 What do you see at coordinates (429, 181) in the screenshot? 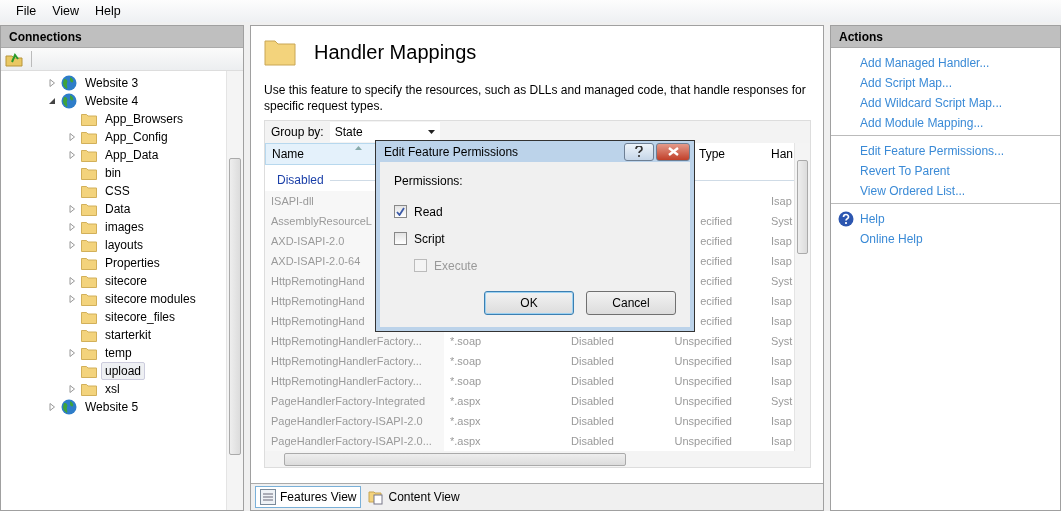
I see `permissions-label: Permissions:` at bounding box center [429, 181].